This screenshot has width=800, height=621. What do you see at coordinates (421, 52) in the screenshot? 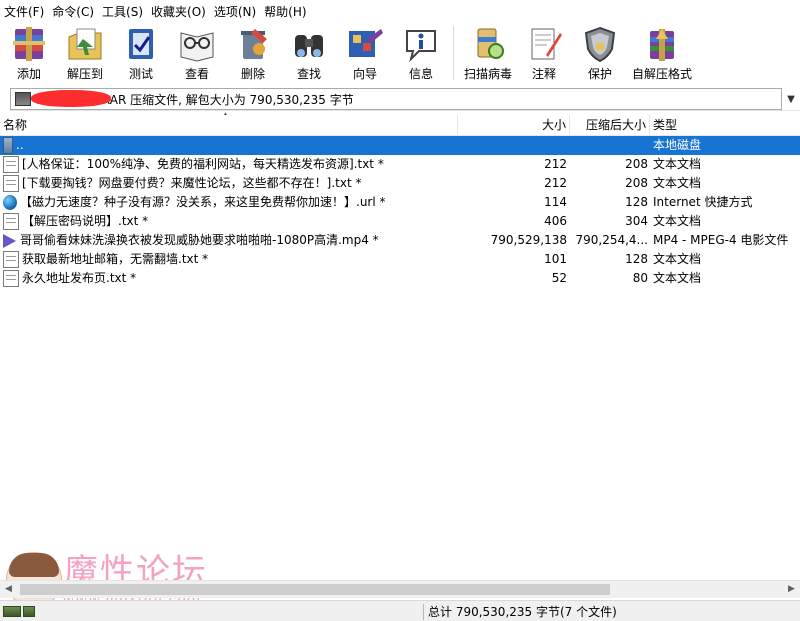
I see `info-button: 信息` at bounding box center [421, 52].